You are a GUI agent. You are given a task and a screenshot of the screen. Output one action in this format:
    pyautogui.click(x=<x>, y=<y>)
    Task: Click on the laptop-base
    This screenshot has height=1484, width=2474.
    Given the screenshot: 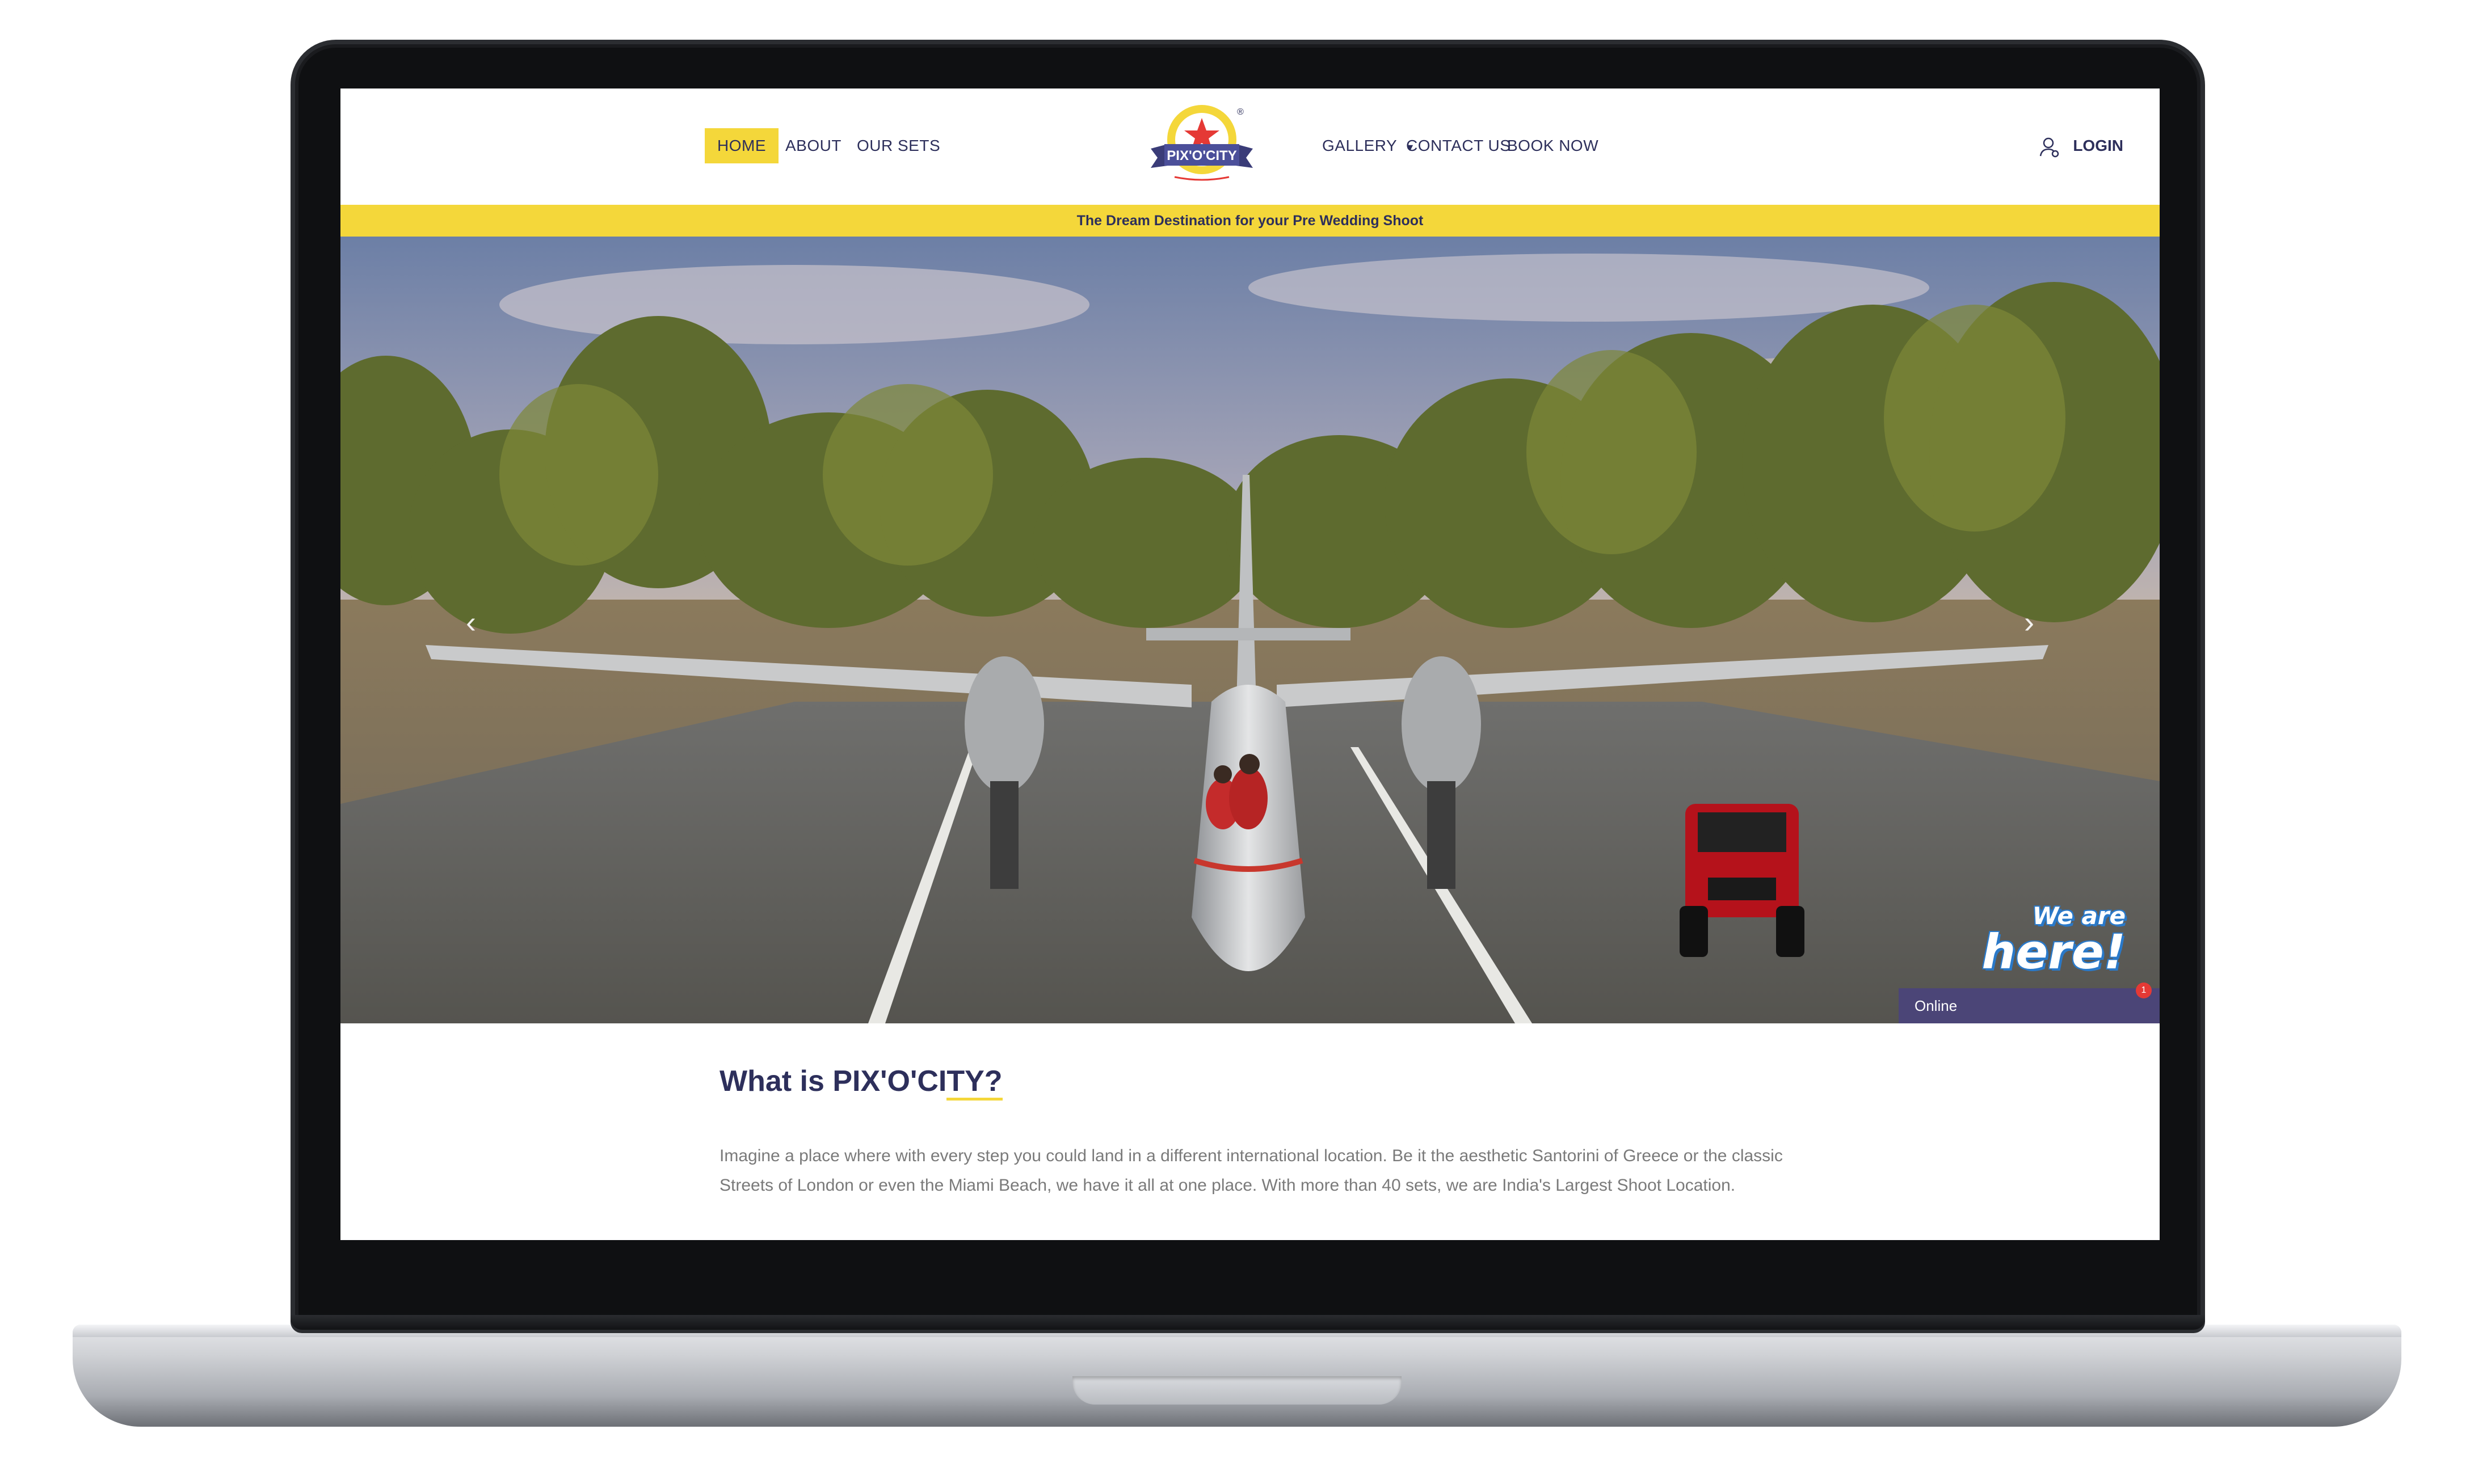 What is the action you would take?
    pyautogui.click(x=1237, y=1376)
    